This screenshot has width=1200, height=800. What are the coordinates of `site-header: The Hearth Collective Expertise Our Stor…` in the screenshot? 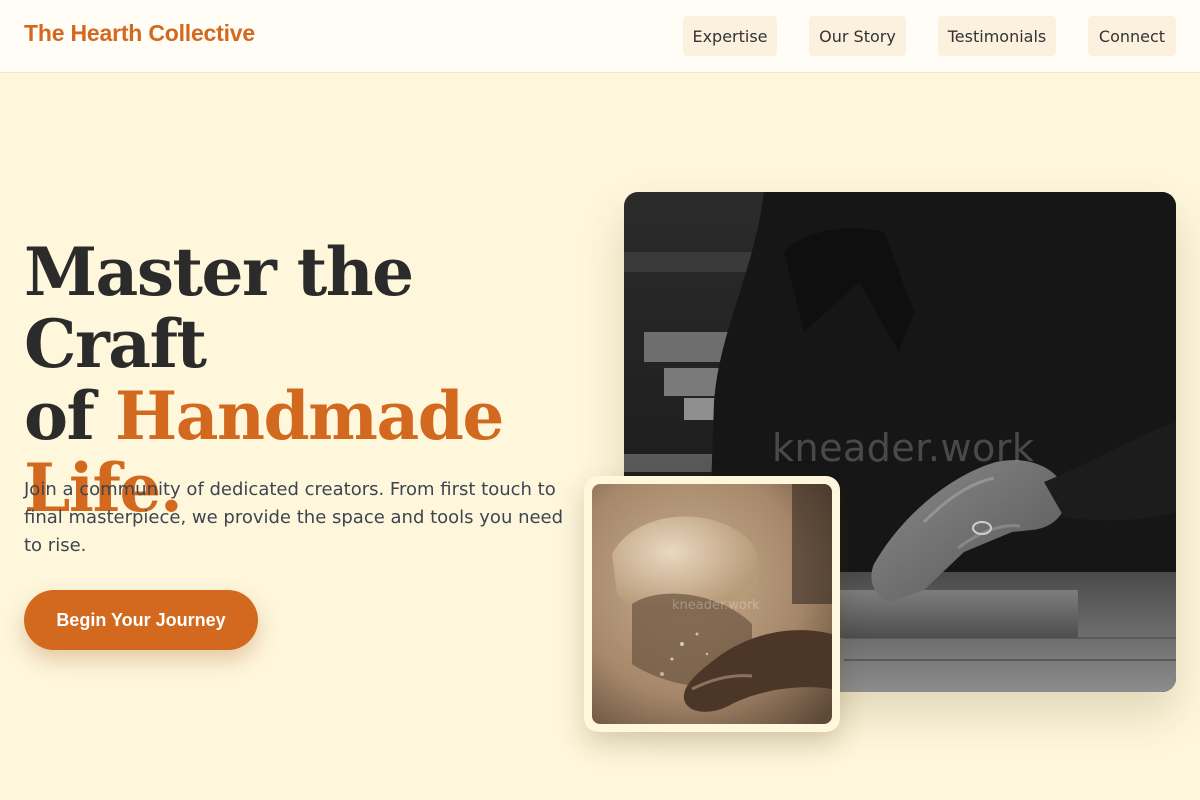 It's located at (600, 36).